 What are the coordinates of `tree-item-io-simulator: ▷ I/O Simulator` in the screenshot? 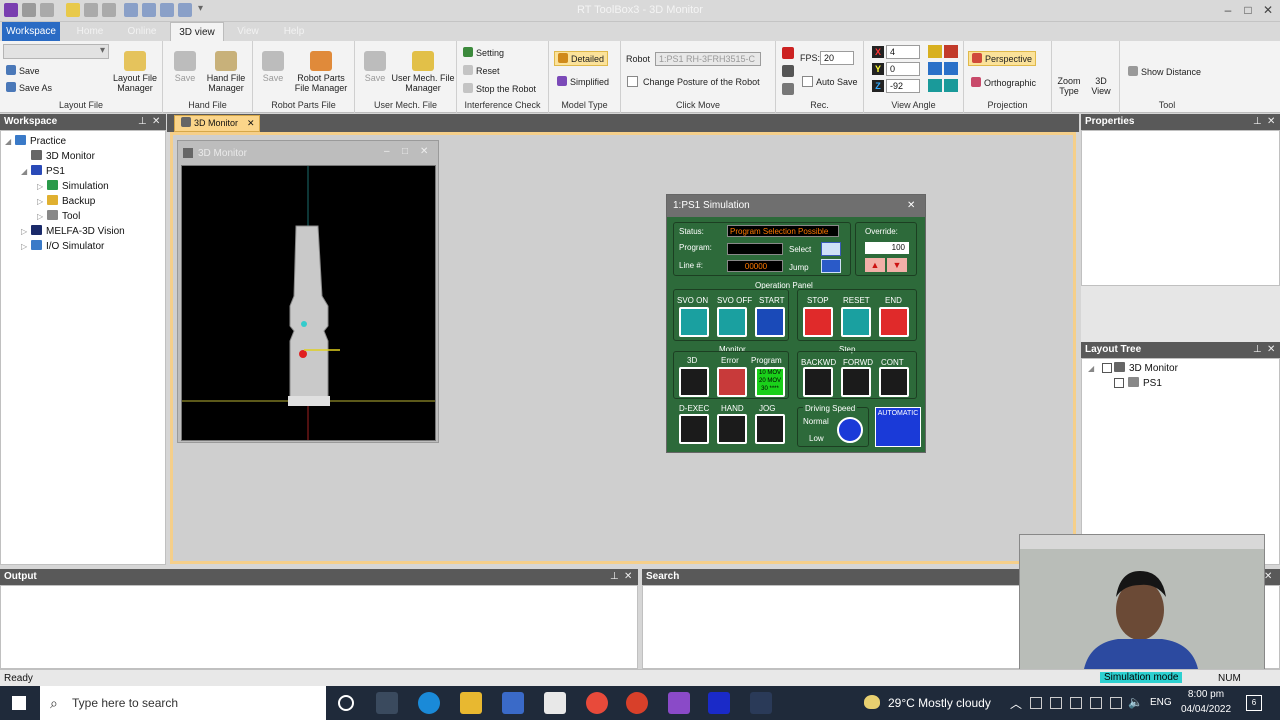 It's located at (62, 246).